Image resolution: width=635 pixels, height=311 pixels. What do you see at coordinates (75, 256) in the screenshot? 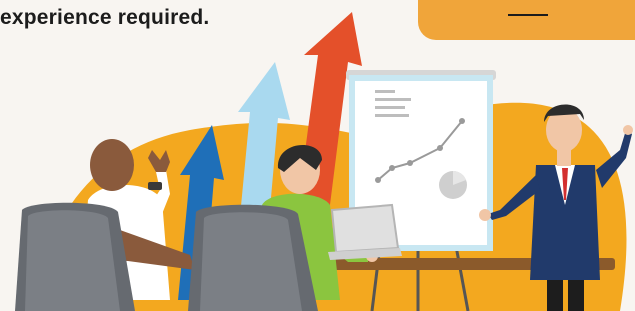
I see `chair-left` at bounding box center [75, 256].